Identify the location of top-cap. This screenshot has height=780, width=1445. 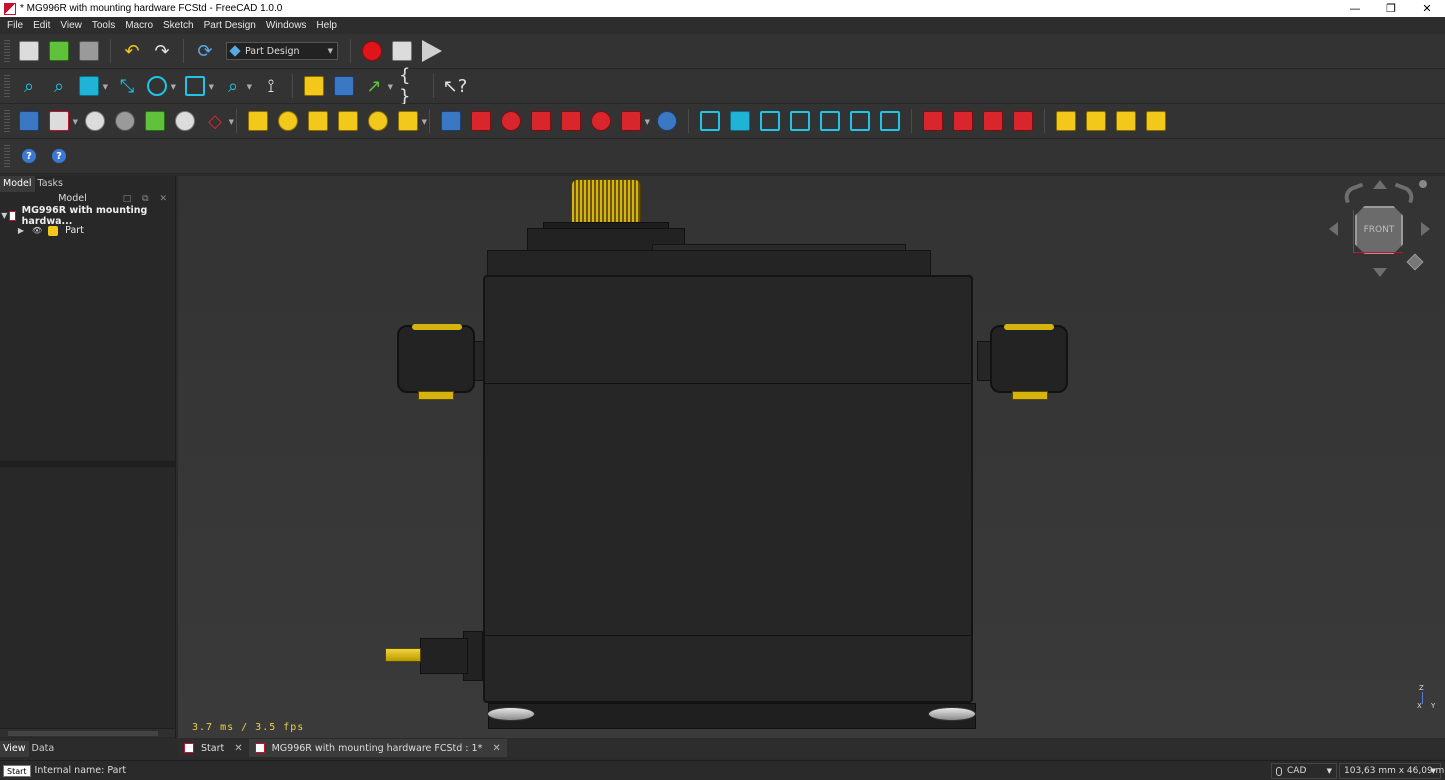
(709, 264).